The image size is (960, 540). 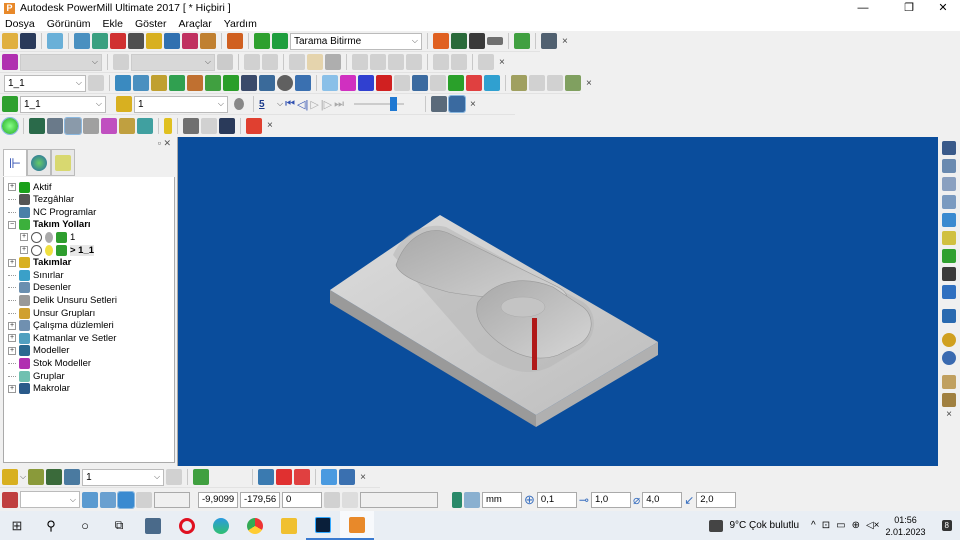 I want to click on tab-explorer: ⊩, so click(x=15, y=162).